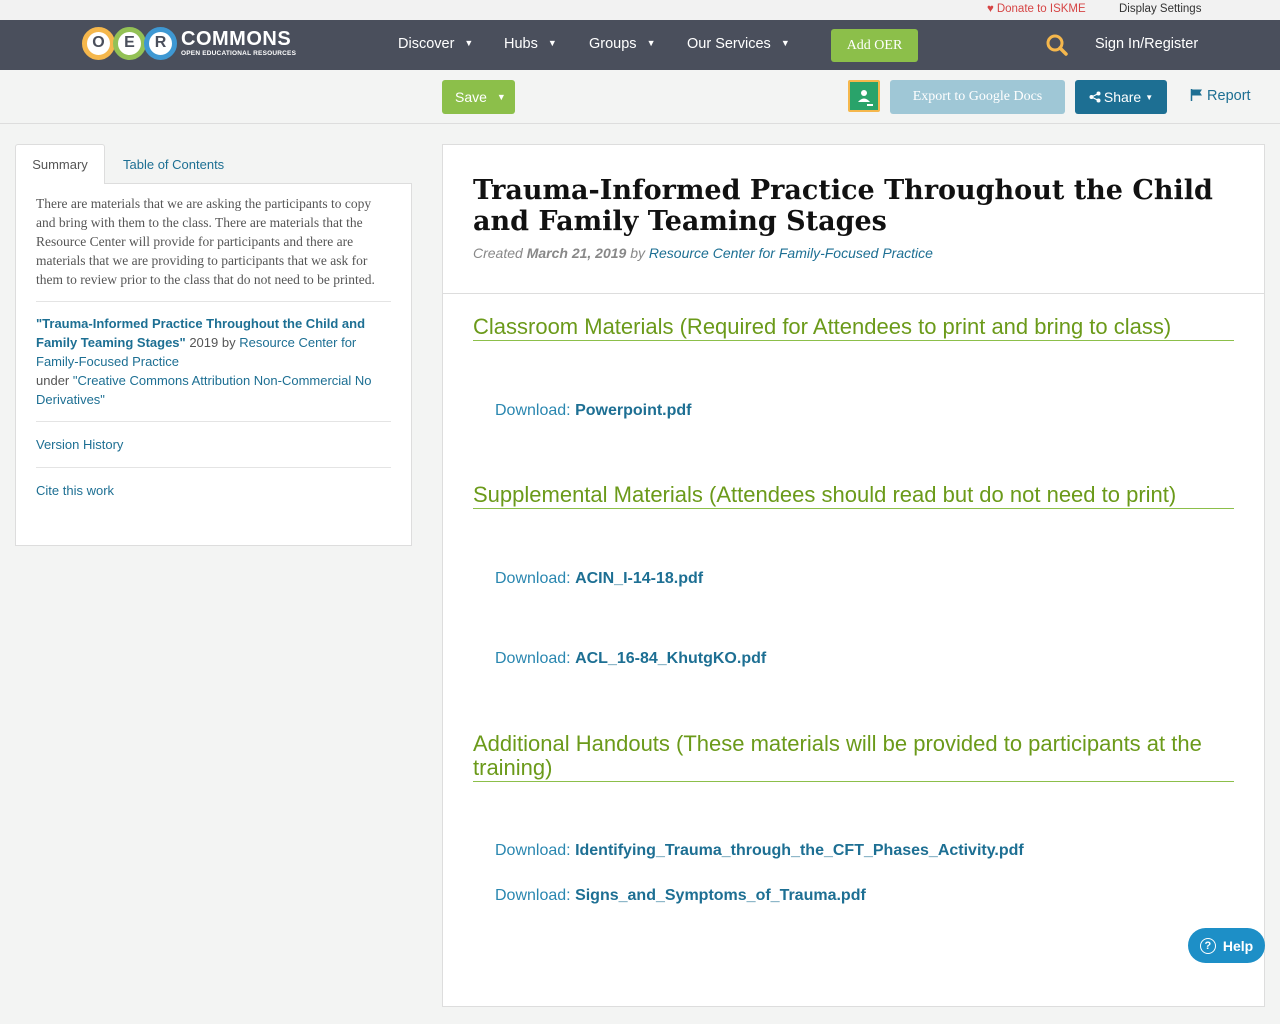 The width and height of the screenshot is (1280, 1024). What do you see at coordinates (98, 43) in the screenshot?
I see `logo-letter-o: O` at bounding box center [98, 43].